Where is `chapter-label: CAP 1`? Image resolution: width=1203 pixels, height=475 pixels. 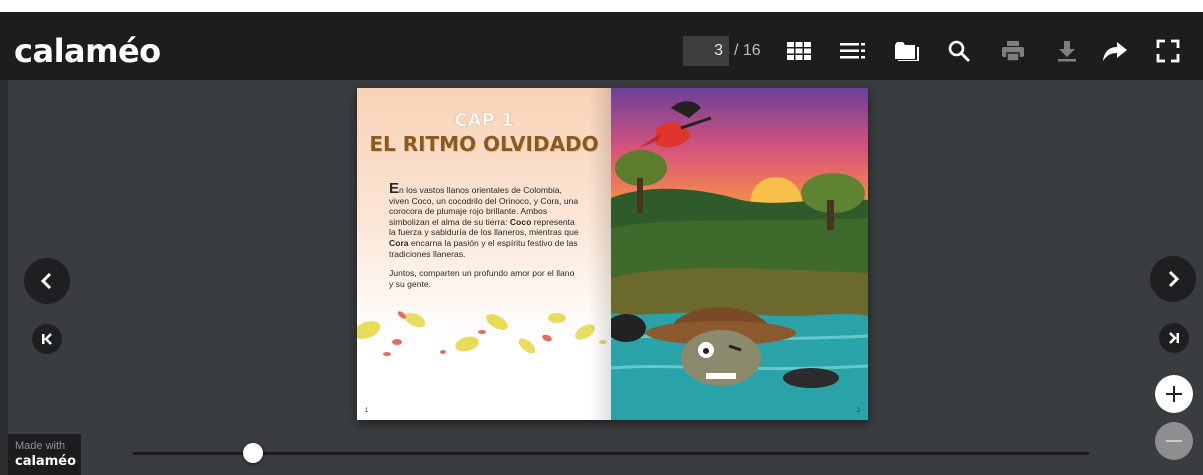
chapter-label: CAP 1 is located at coordinates (484, 121).